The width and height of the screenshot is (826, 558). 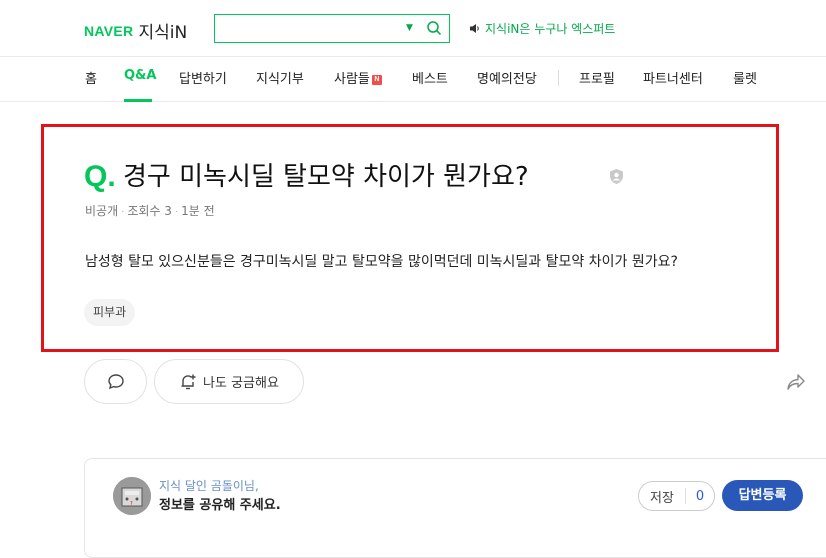 What do you see at coordinates (100, 176) in the screenshot?
I see `question-prefix: Q.` at bounding box center [100, 176].